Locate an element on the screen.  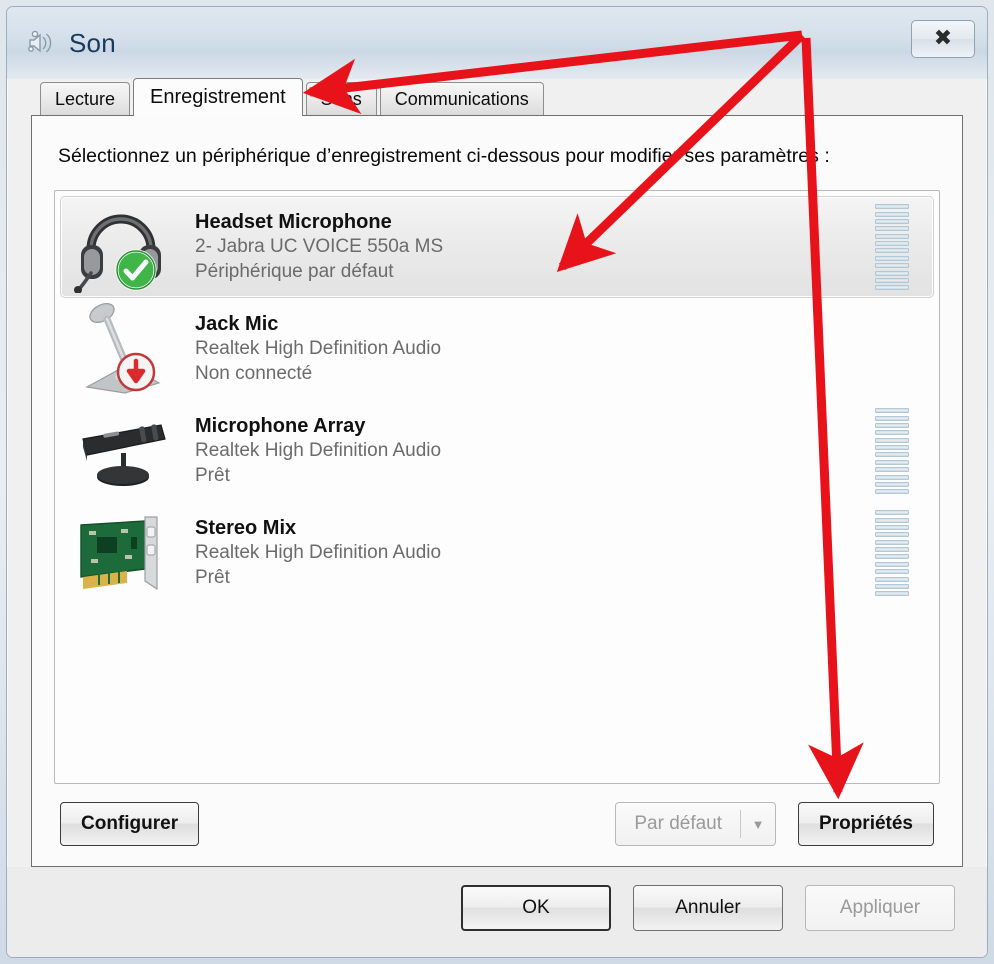
ok-button: OK is located at coordinates (536, 908).